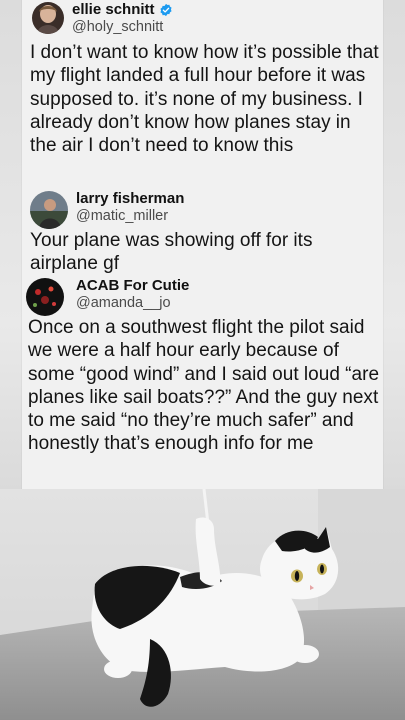 The width and height of the screenshot is (405, 720). Describe the element at coordinates (130, 216) in the screenshot. I see `user-handle: @matic_miller` at that location.